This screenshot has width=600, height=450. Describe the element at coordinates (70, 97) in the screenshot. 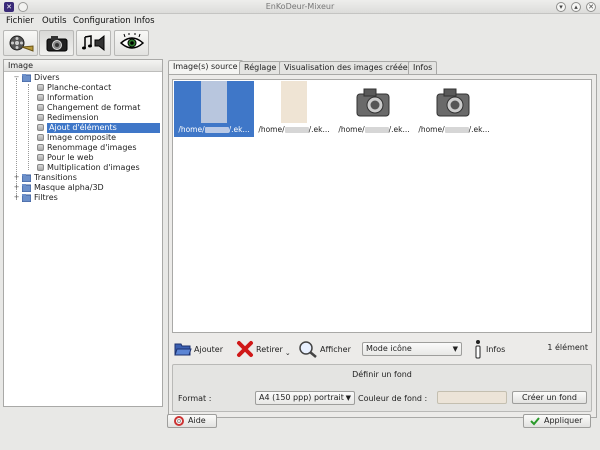

I see `tree-label: Information` at that location.